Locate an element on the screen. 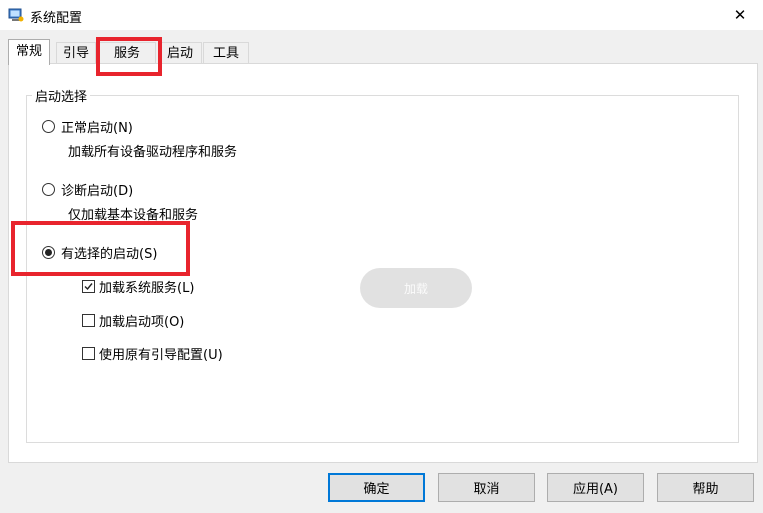  checkbox-load-system-services: 加载系统服务(L) is located at coordinates (138, 286).